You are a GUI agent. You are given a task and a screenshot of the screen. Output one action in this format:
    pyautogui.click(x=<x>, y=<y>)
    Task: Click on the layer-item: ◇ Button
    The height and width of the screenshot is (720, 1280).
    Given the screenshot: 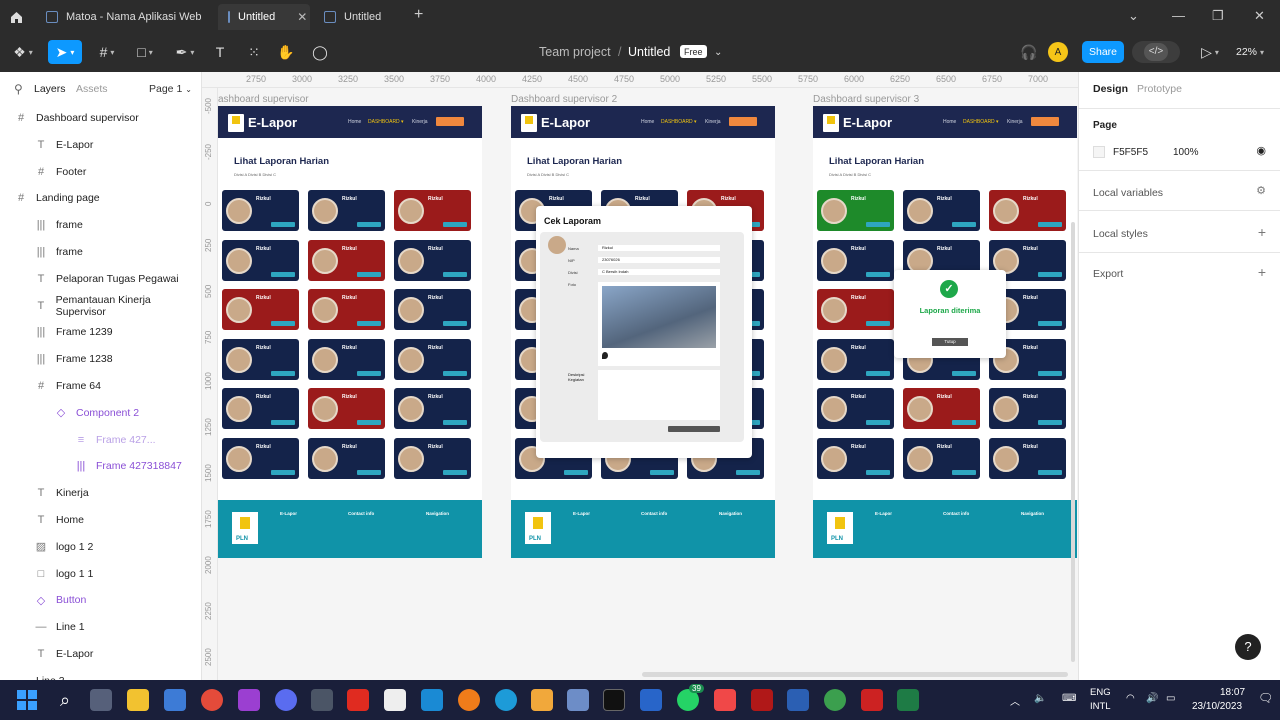 What is the action you would take?
    pyautogui.click(x=100, y=600)
    